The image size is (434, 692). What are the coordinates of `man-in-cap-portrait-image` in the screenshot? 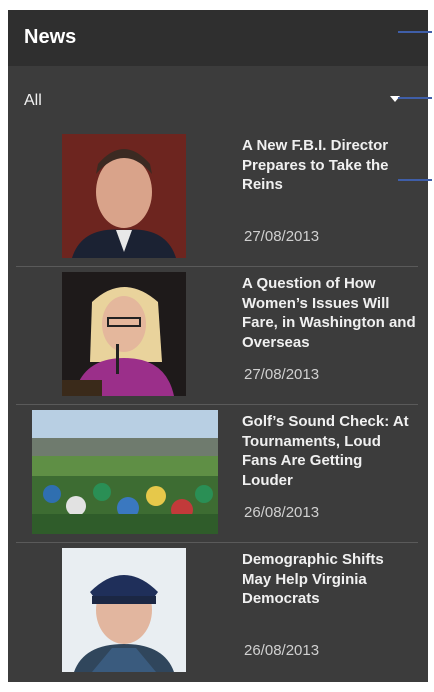 It's located at (124, 610).